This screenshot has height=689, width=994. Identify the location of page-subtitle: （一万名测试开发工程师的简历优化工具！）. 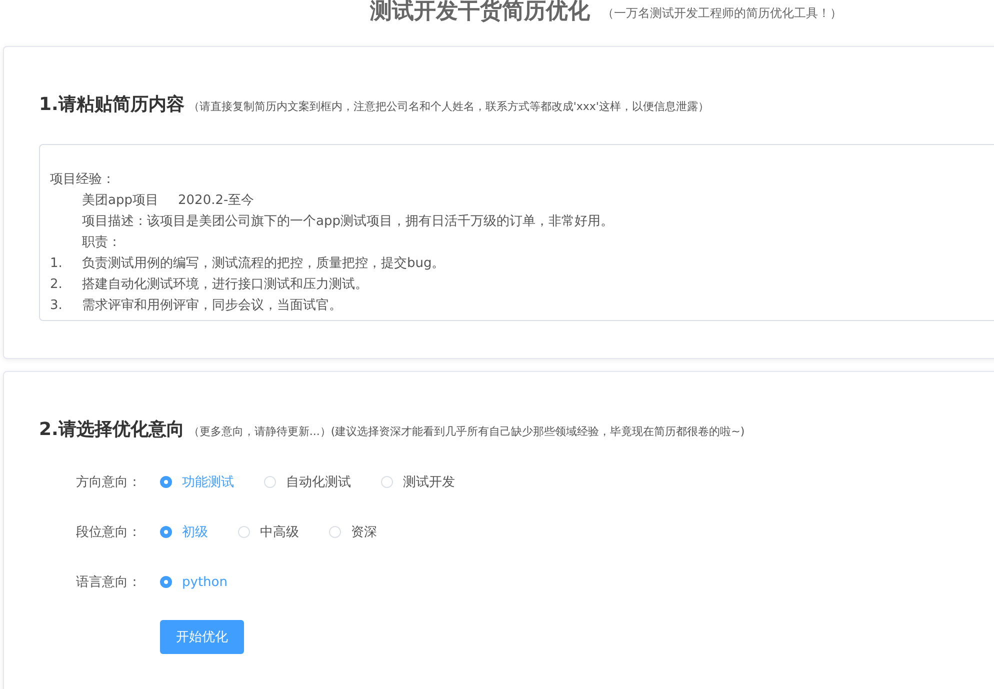
(722, 13).